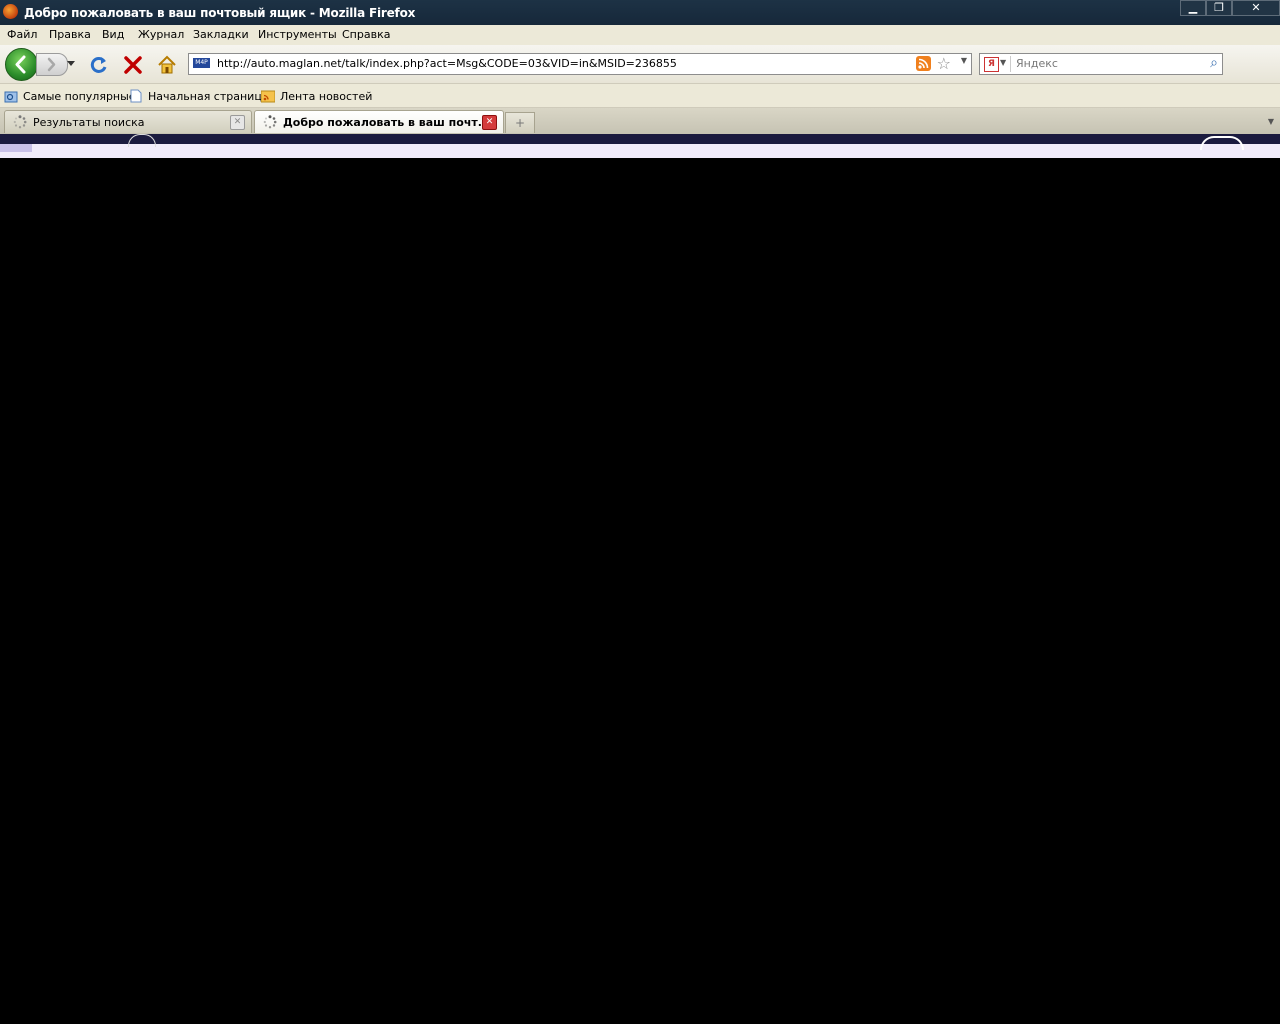 The width and height of the screenshot is (1280, 1024). Describe the element at coordinates (297, 34) in the screenshot. I see `menu-tools: Инструменты` at that location.